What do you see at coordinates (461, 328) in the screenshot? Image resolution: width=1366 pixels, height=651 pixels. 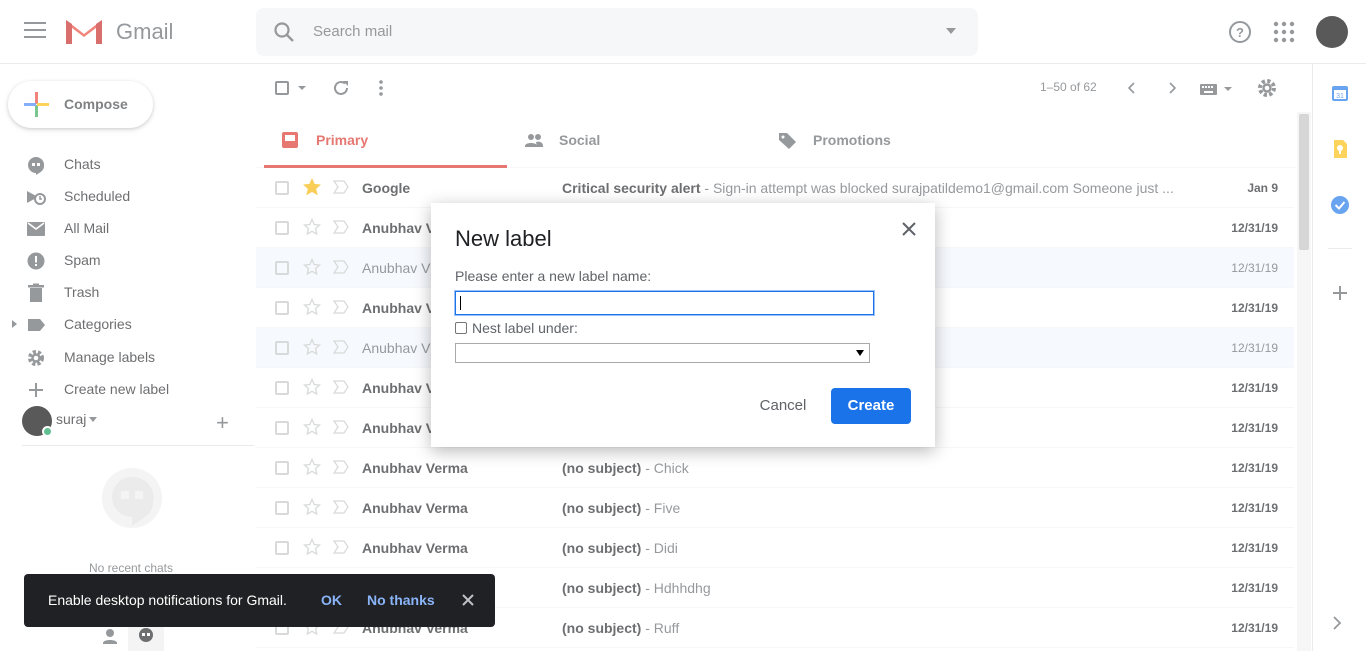 I see `nest-label-checkbox` at bounding box center [461, 328].